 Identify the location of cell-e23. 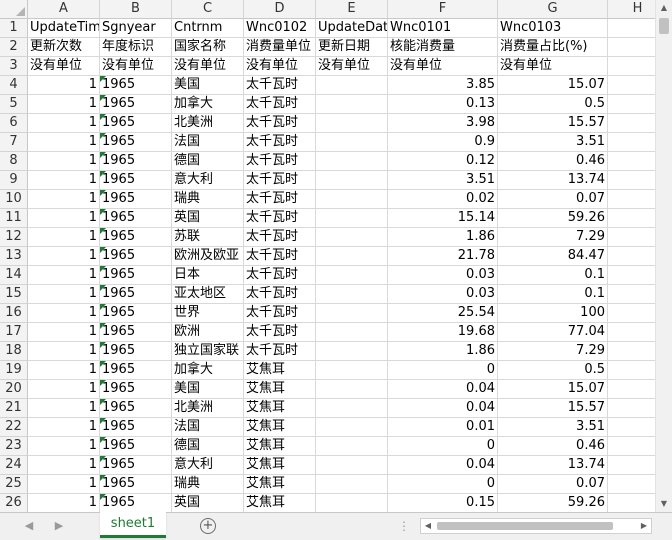
(352, 446).